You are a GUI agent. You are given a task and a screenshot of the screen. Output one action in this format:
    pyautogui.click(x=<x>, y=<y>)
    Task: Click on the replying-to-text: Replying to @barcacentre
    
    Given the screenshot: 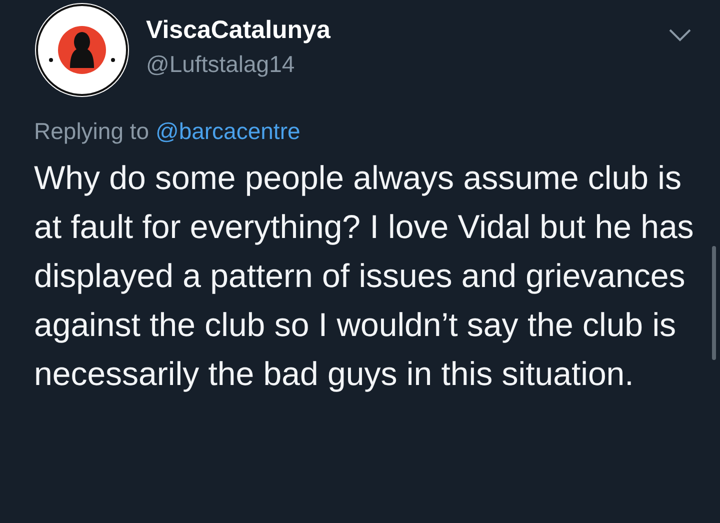 What is the action you would take?
    pyautogui.click(x=168, y=131)
    